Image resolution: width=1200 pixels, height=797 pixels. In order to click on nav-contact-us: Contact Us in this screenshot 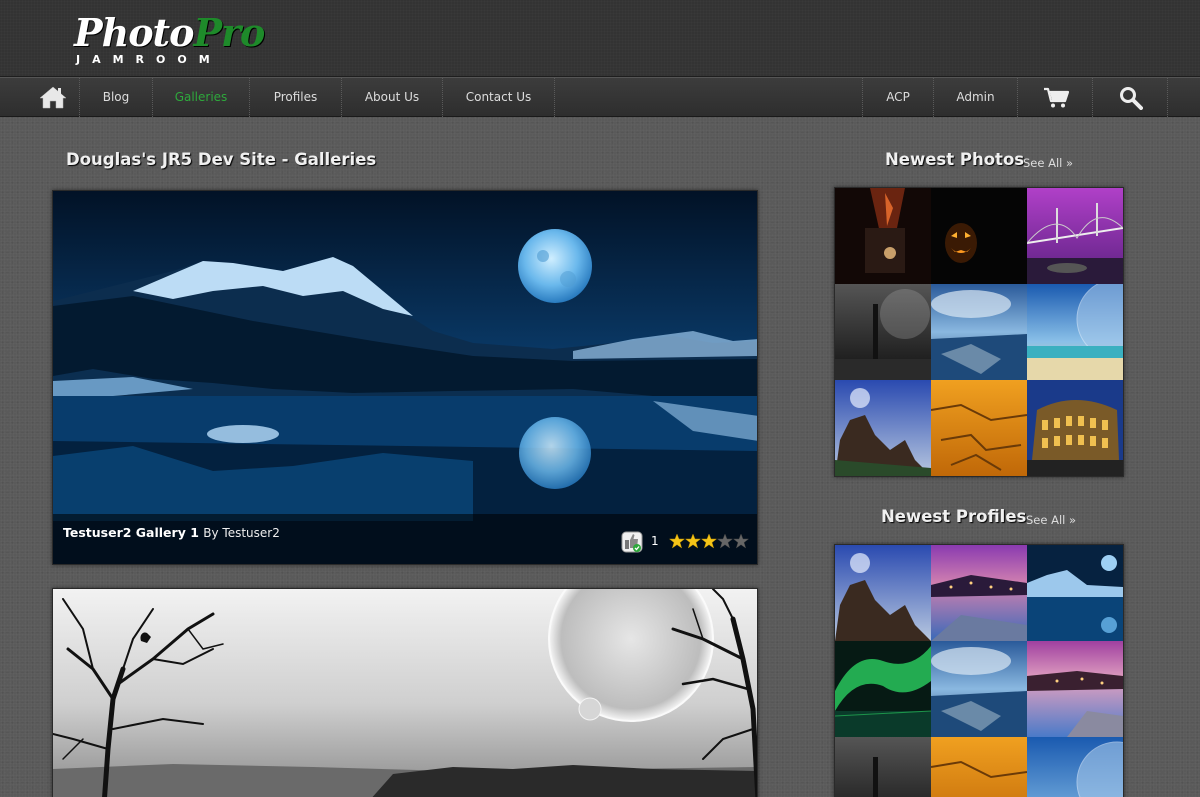, I will do `click(499, 97)`.